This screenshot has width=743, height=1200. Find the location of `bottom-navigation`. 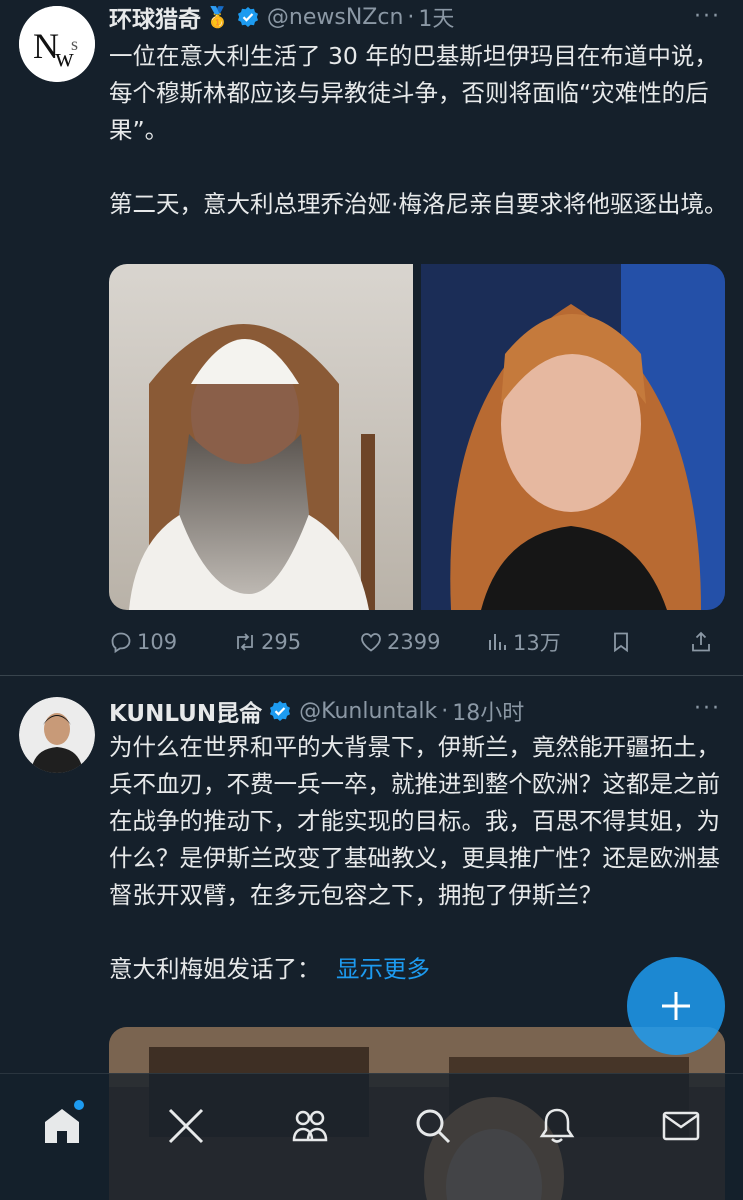

bottom-navigation is located at coordinates (371, 1136).